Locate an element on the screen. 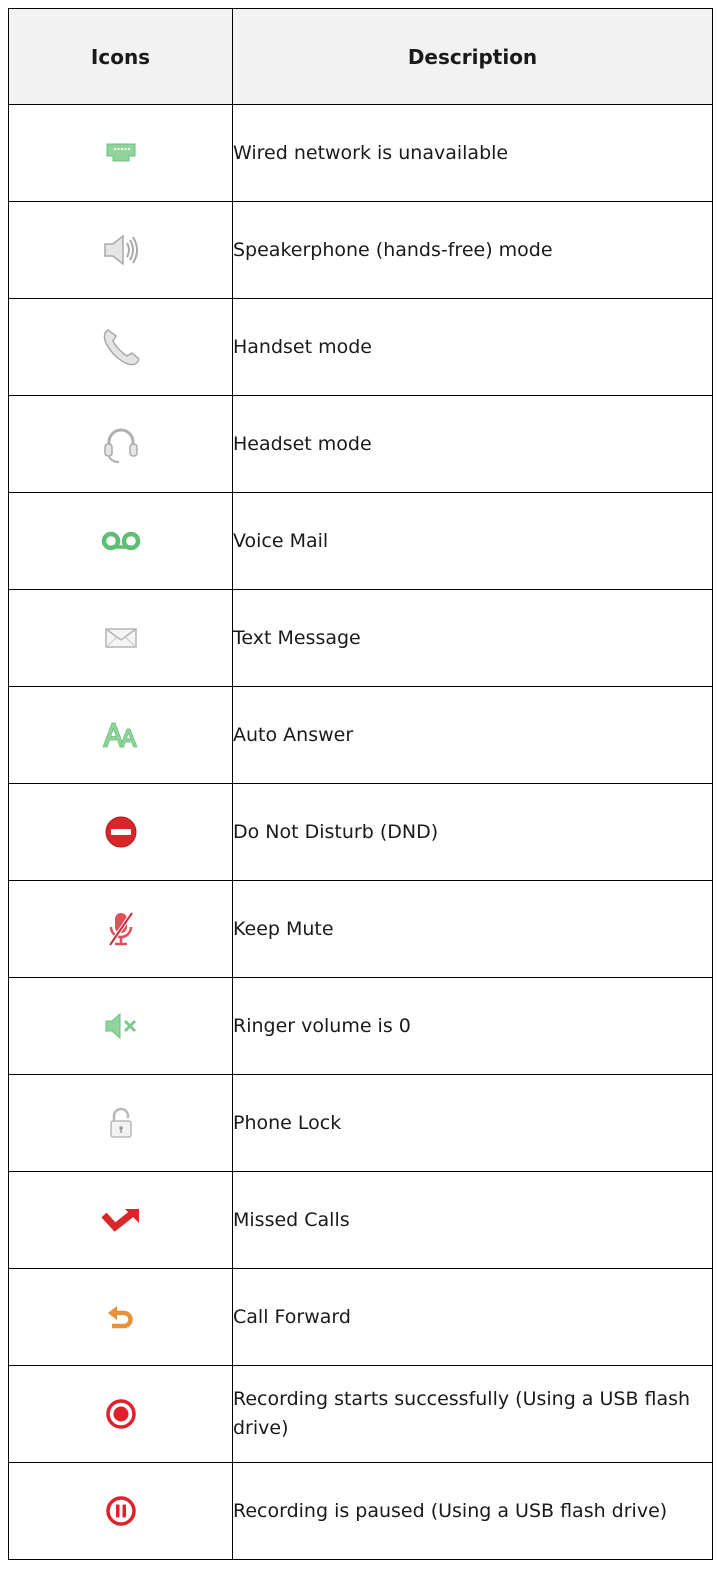 The height and width of the screenshot is (1580, 717). table-row: Voice Mail is located at coordinates (360, 541).